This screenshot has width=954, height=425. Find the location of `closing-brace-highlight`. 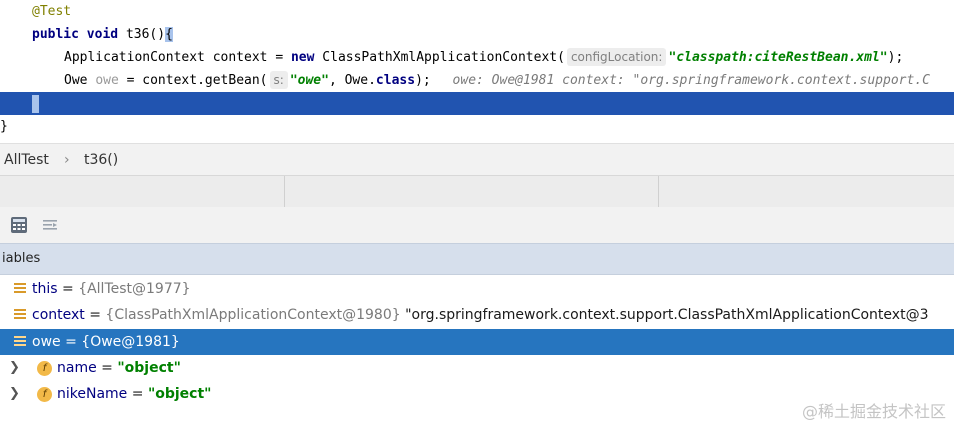

closing-brace-highlight is located at coordinates (35, 103).